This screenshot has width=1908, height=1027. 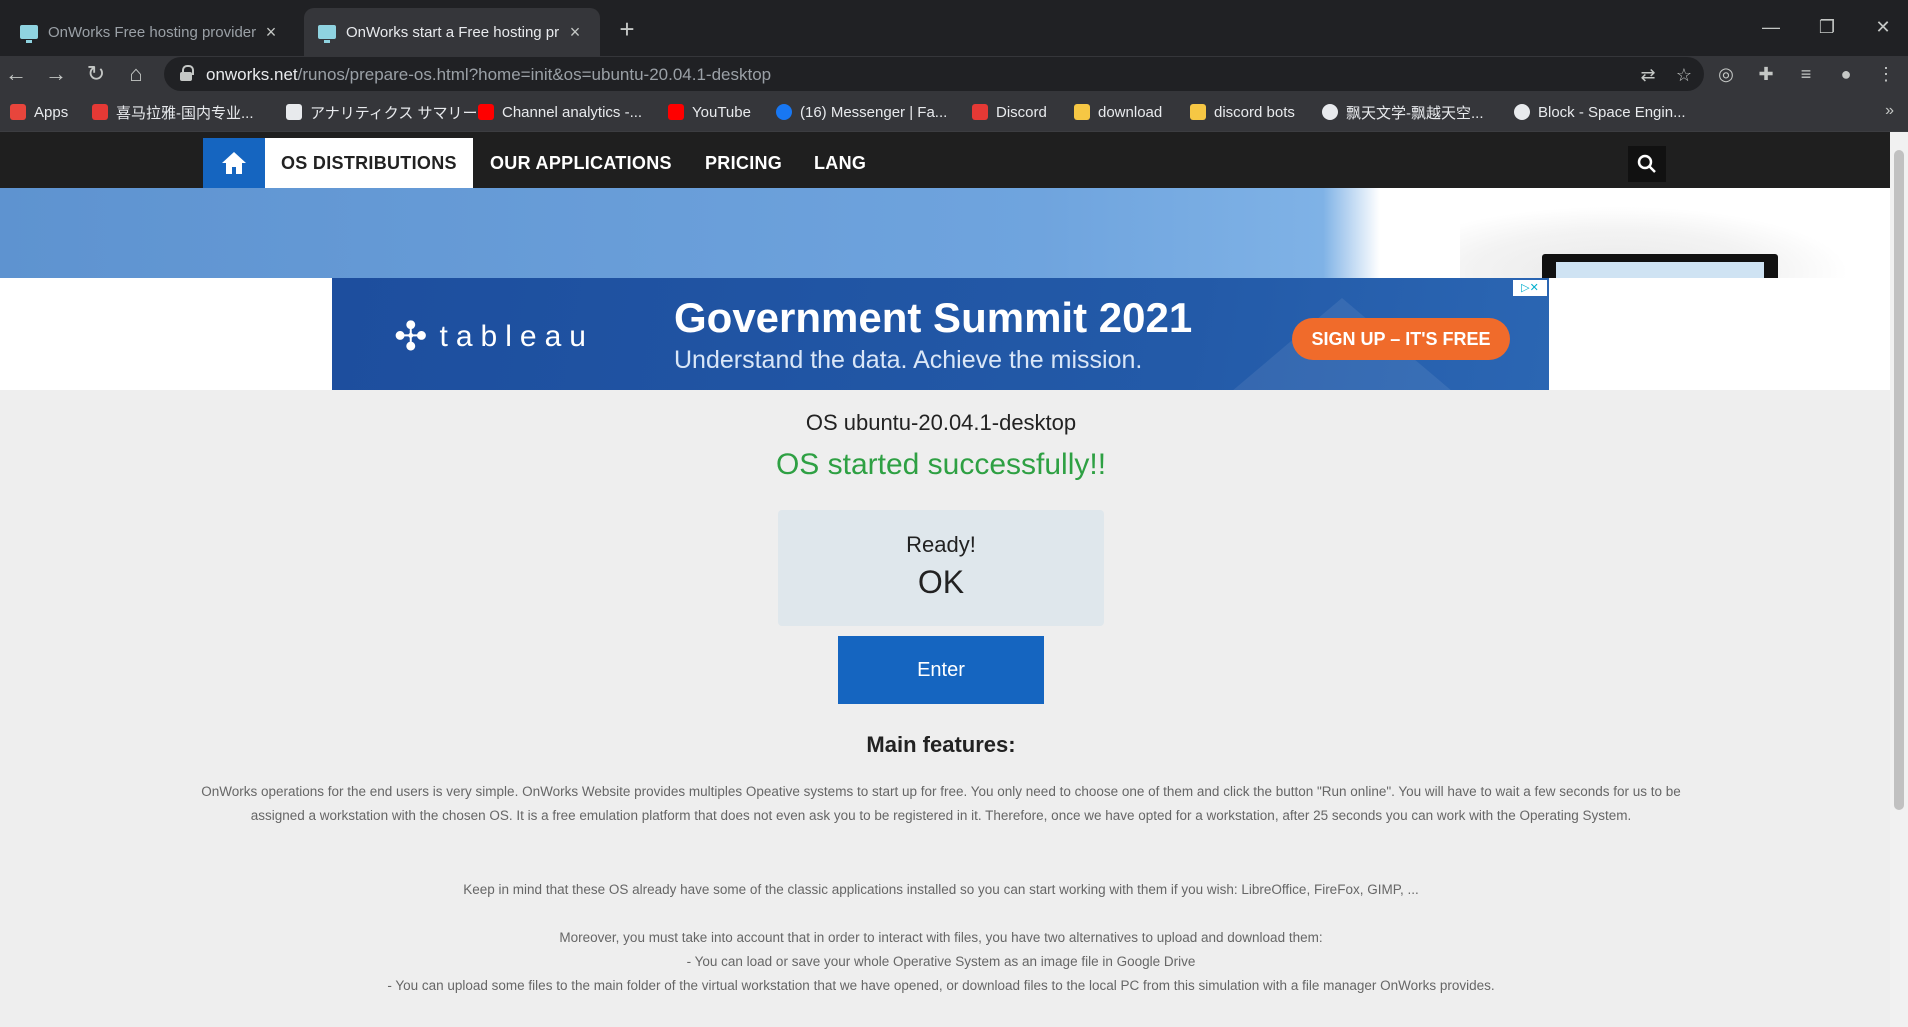 I want to click on tab-onworks-home: OnWorks Free hosting provider f ×, so click(x=151, y=32).